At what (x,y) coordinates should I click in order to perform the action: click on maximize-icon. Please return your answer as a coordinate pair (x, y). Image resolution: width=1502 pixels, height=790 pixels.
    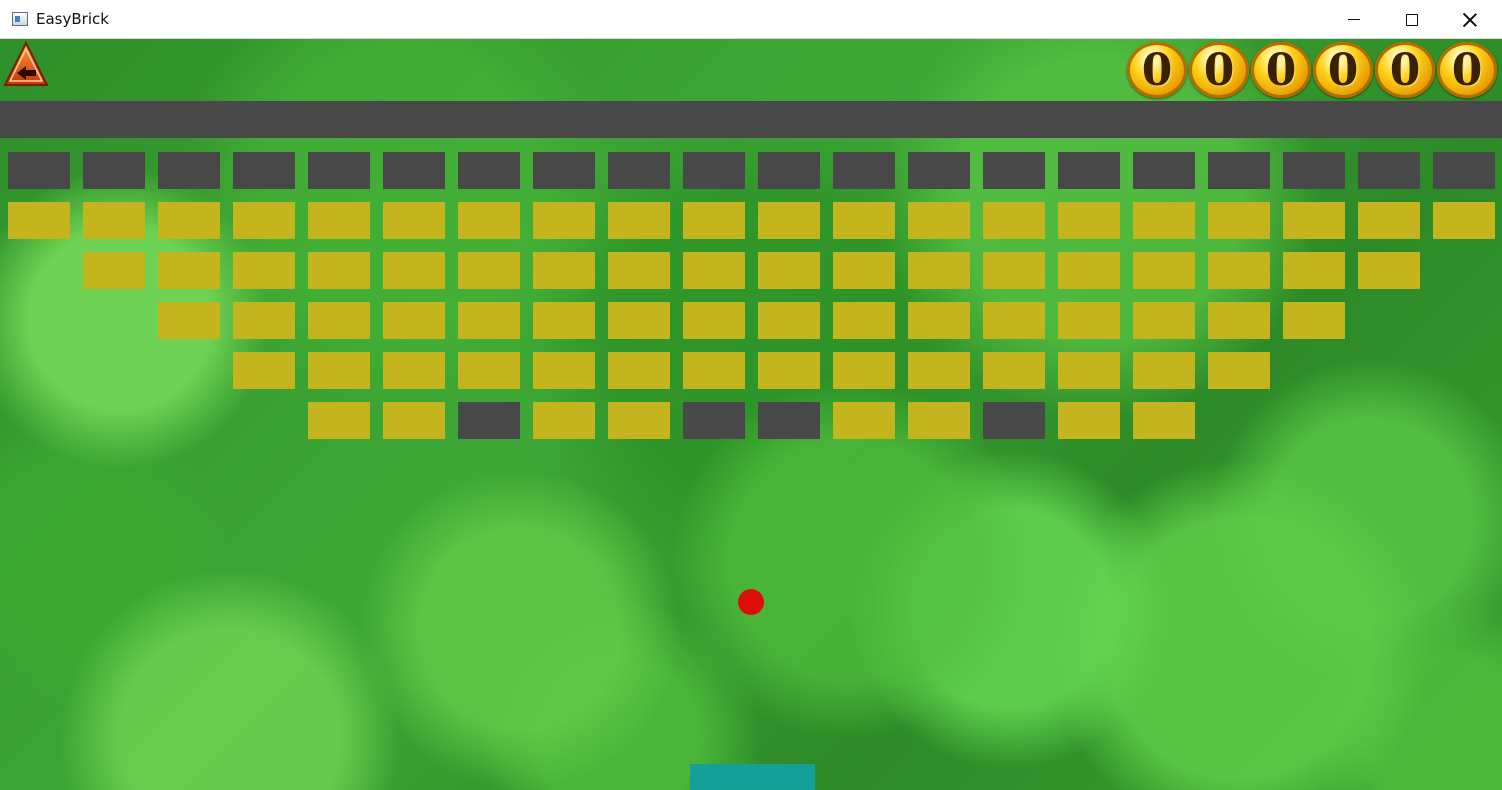
    Looking at the image, I should click on (1412, 19).